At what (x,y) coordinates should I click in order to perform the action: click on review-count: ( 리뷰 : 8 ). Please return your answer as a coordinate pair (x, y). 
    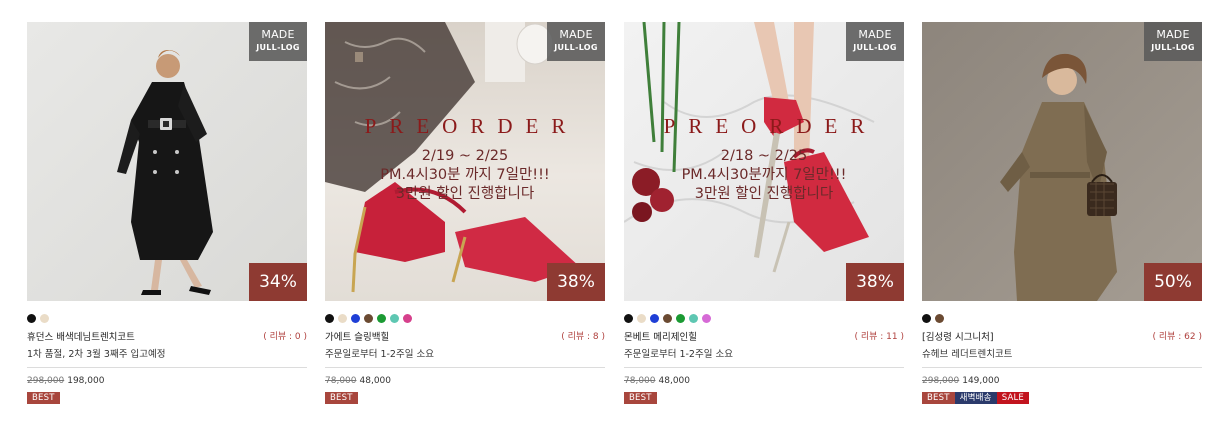
    Looking at the image, I should click on (583, 337).